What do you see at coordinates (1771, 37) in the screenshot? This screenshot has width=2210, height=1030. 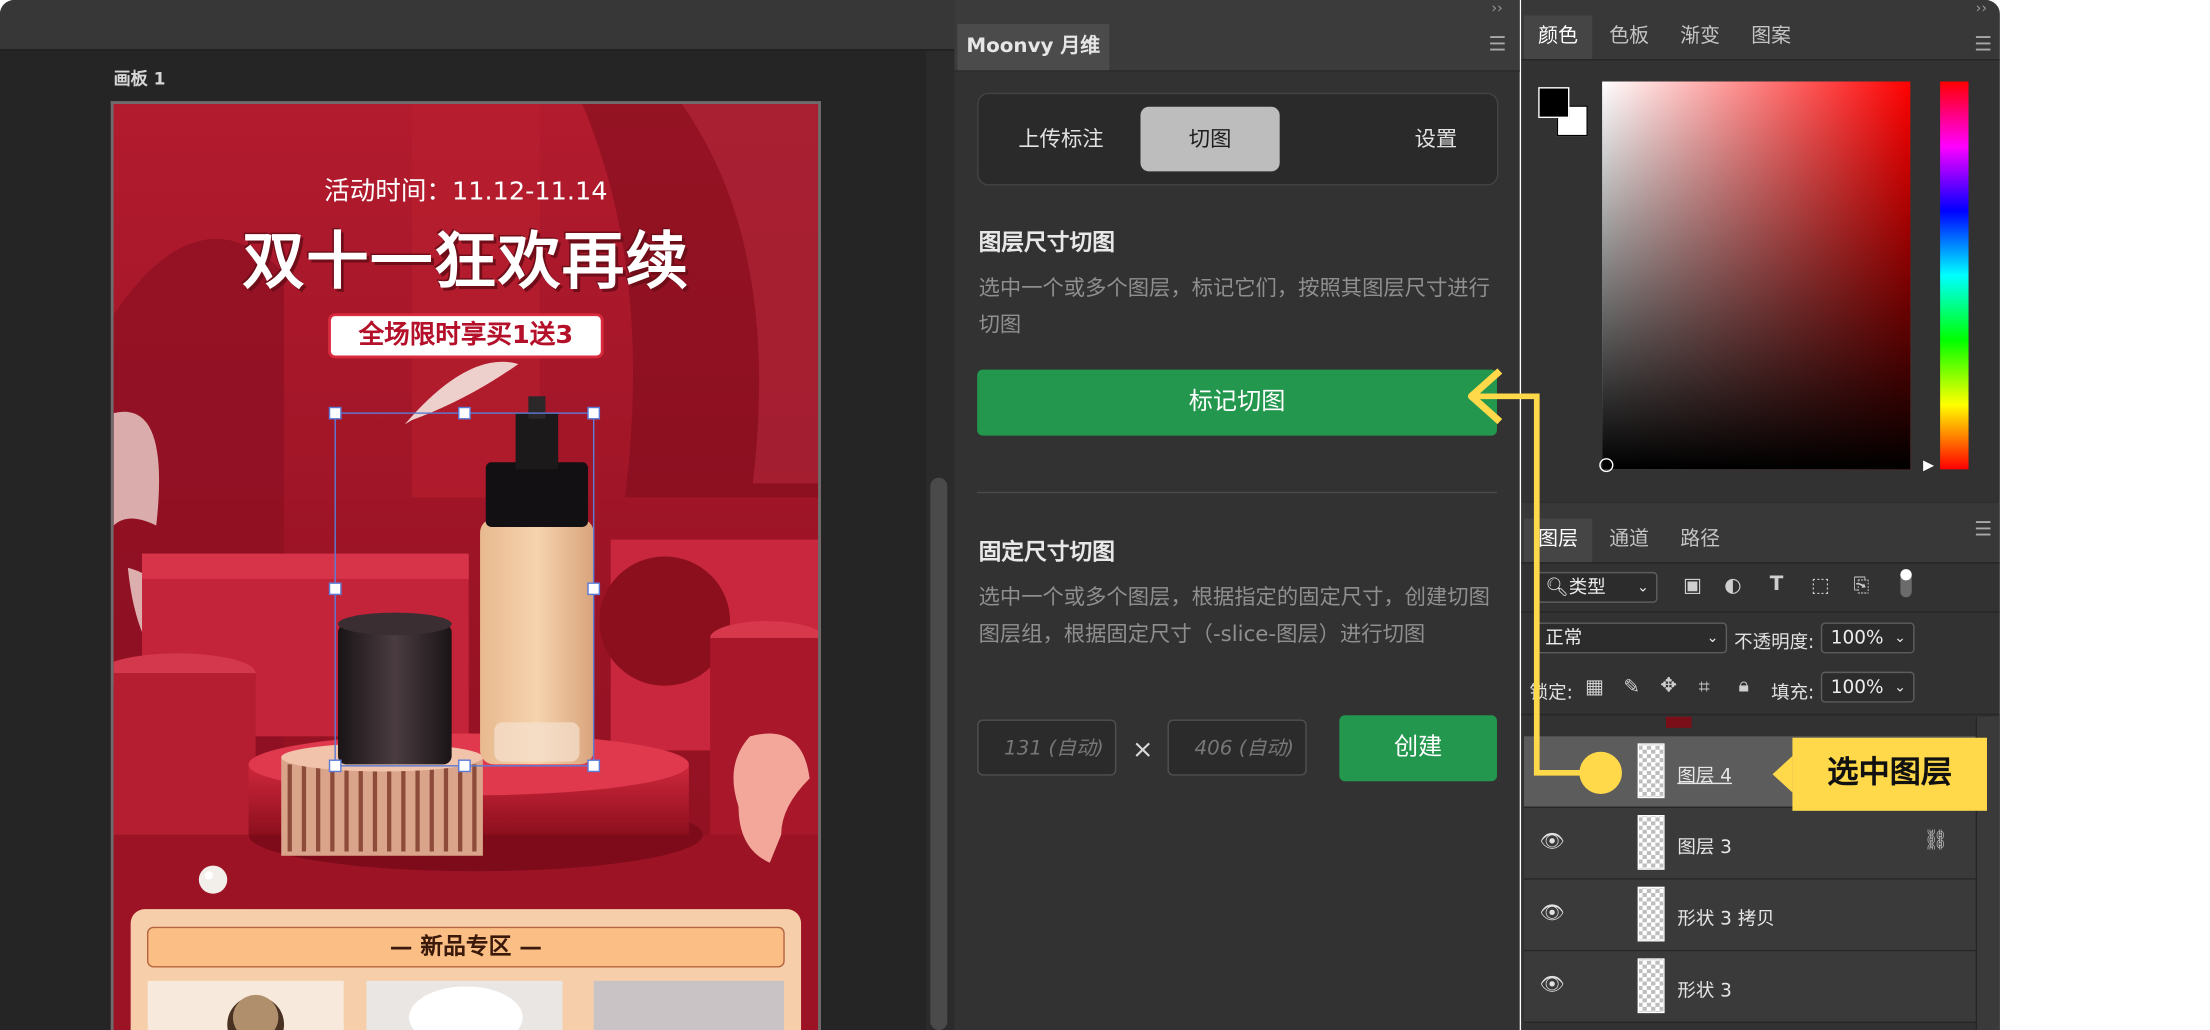 I see `tab-patterns: 图案` at bounding box center [1771, 37].